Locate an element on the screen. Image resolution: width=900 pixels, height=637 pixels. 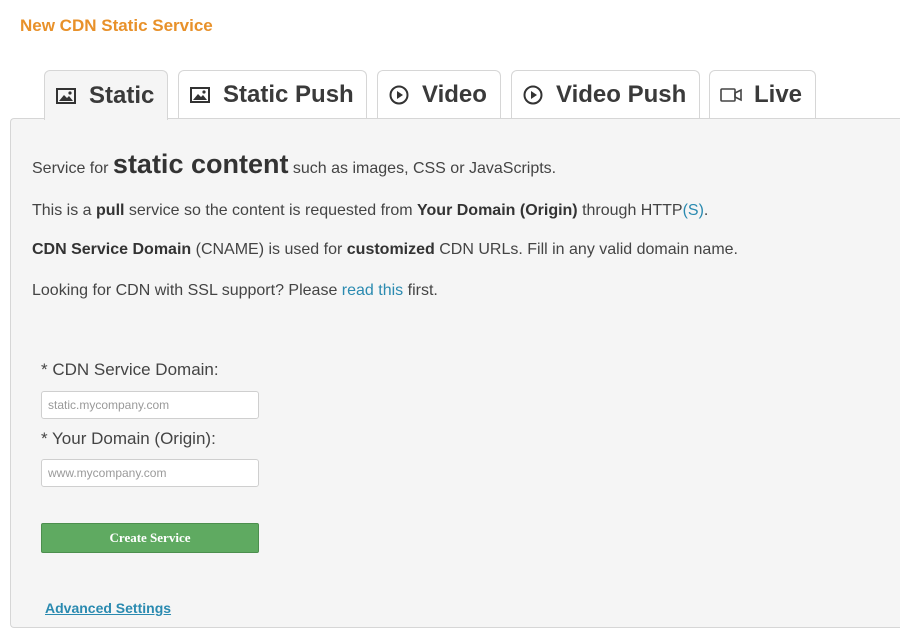
tab-video: Video is located at coordinates (439, 94).